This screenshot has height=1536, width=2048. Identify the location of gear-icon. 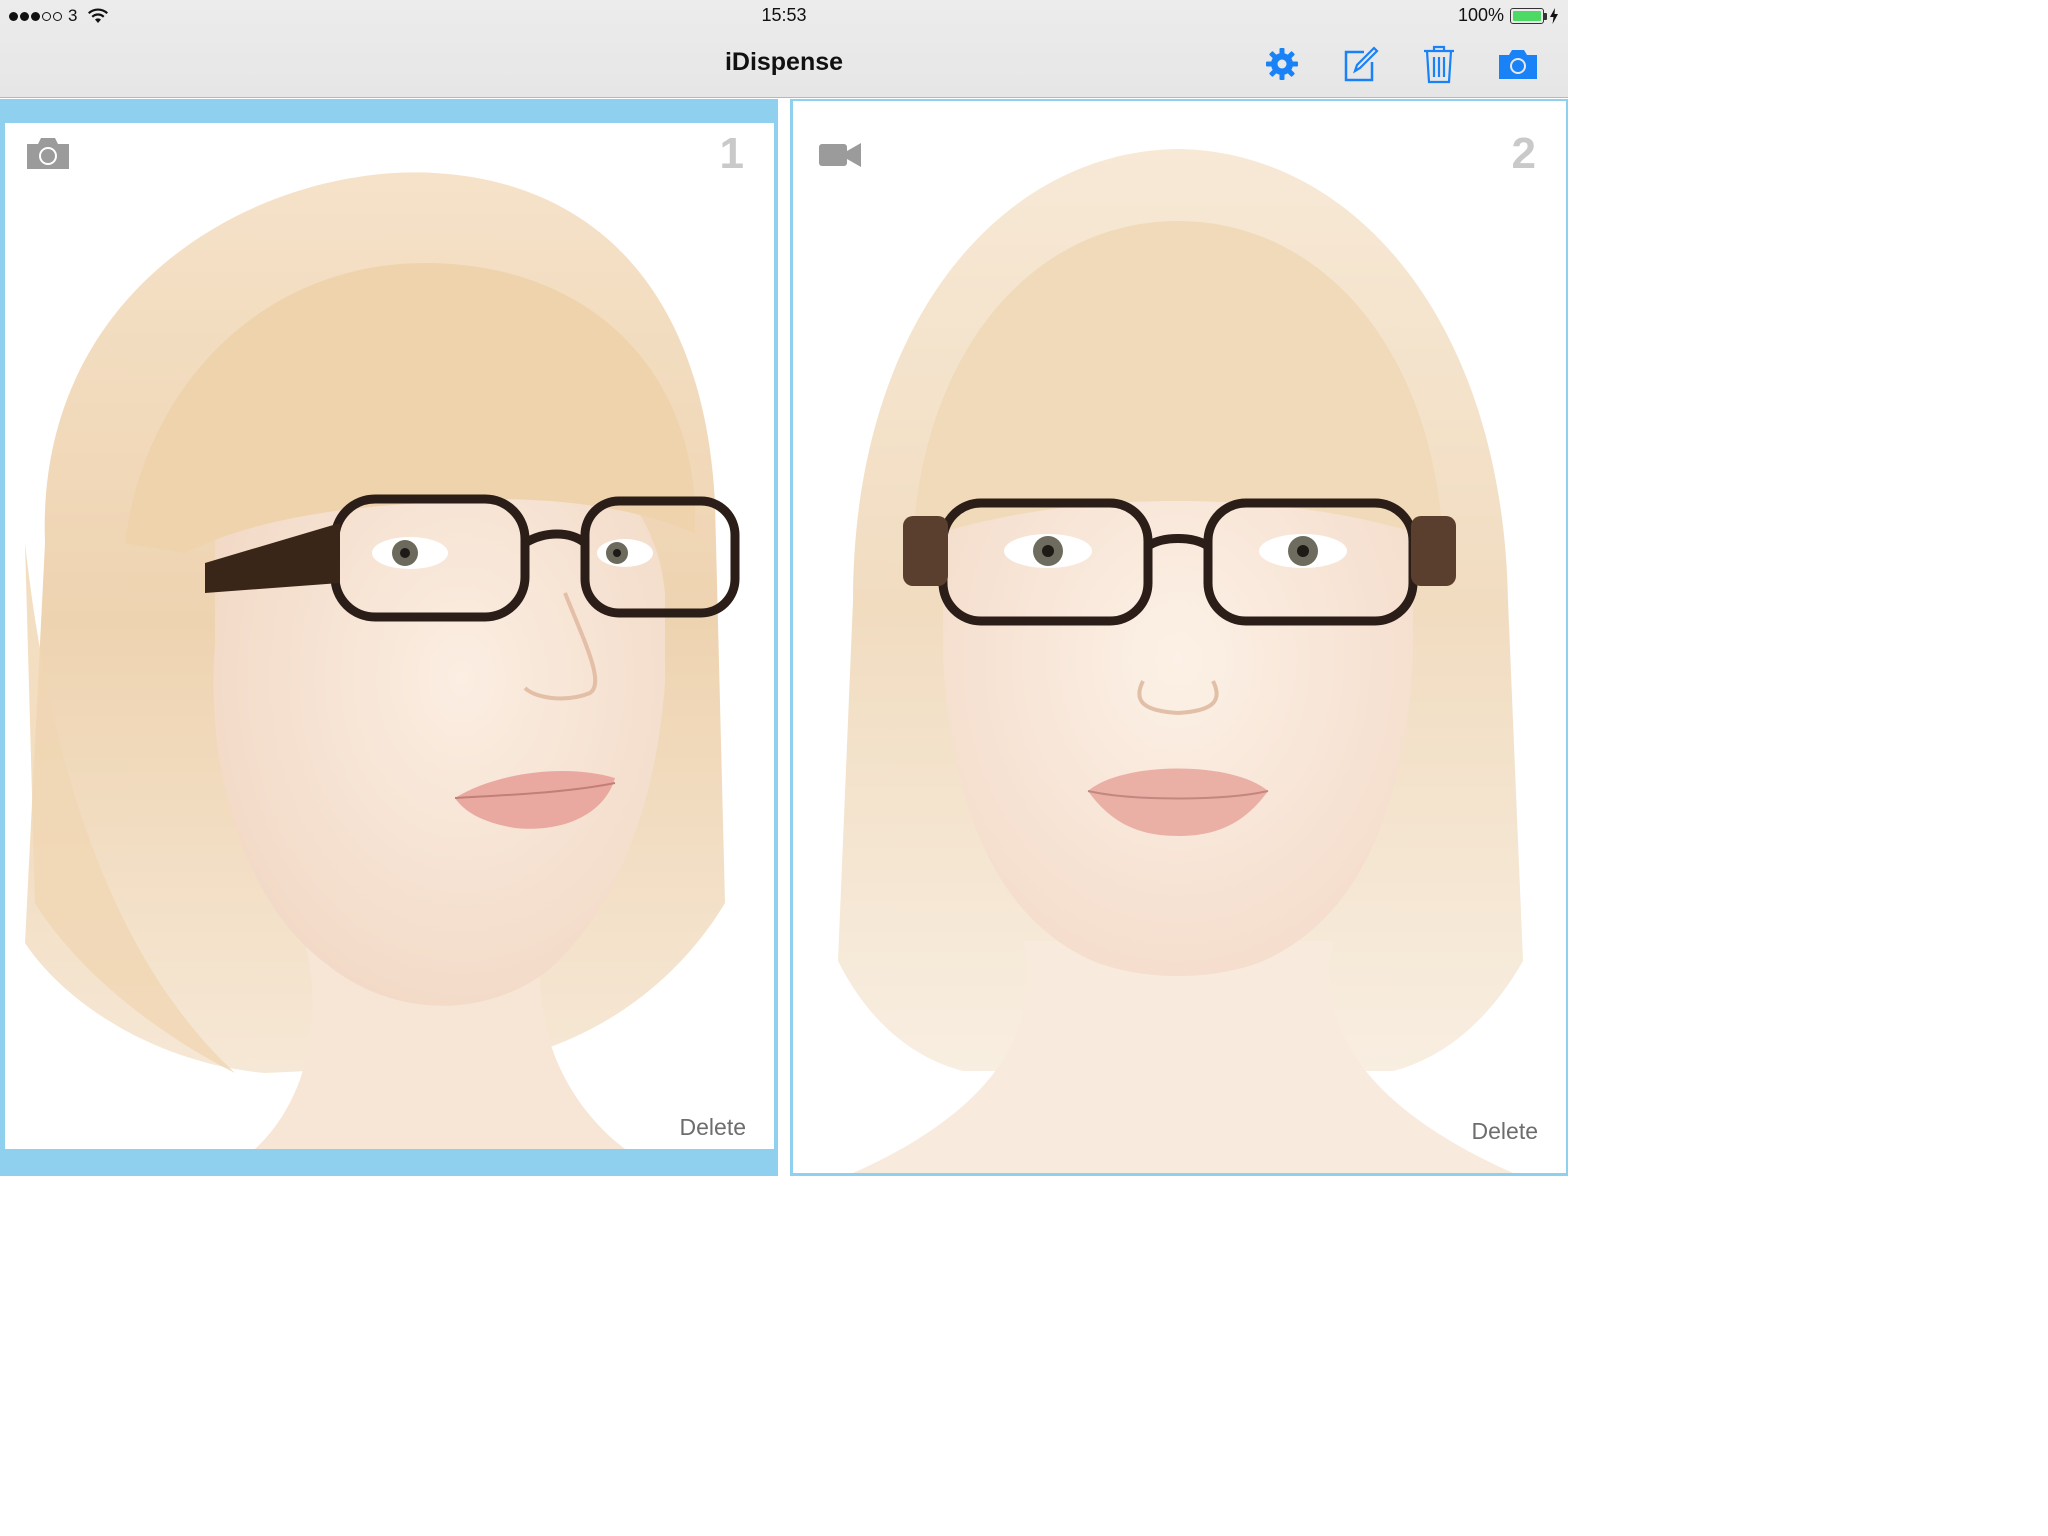
(1282, 64).